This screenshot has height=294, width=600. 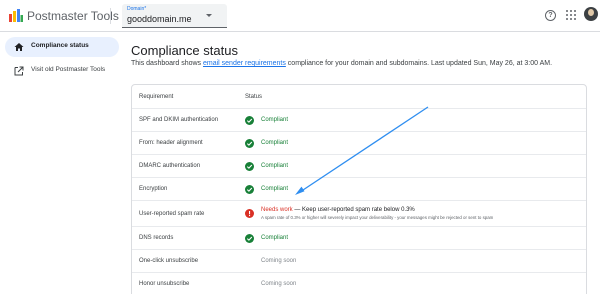 I want to click on top-bar: Postmaster Tools Domain* gooddomain.me ?, so click(x=300, y=16).